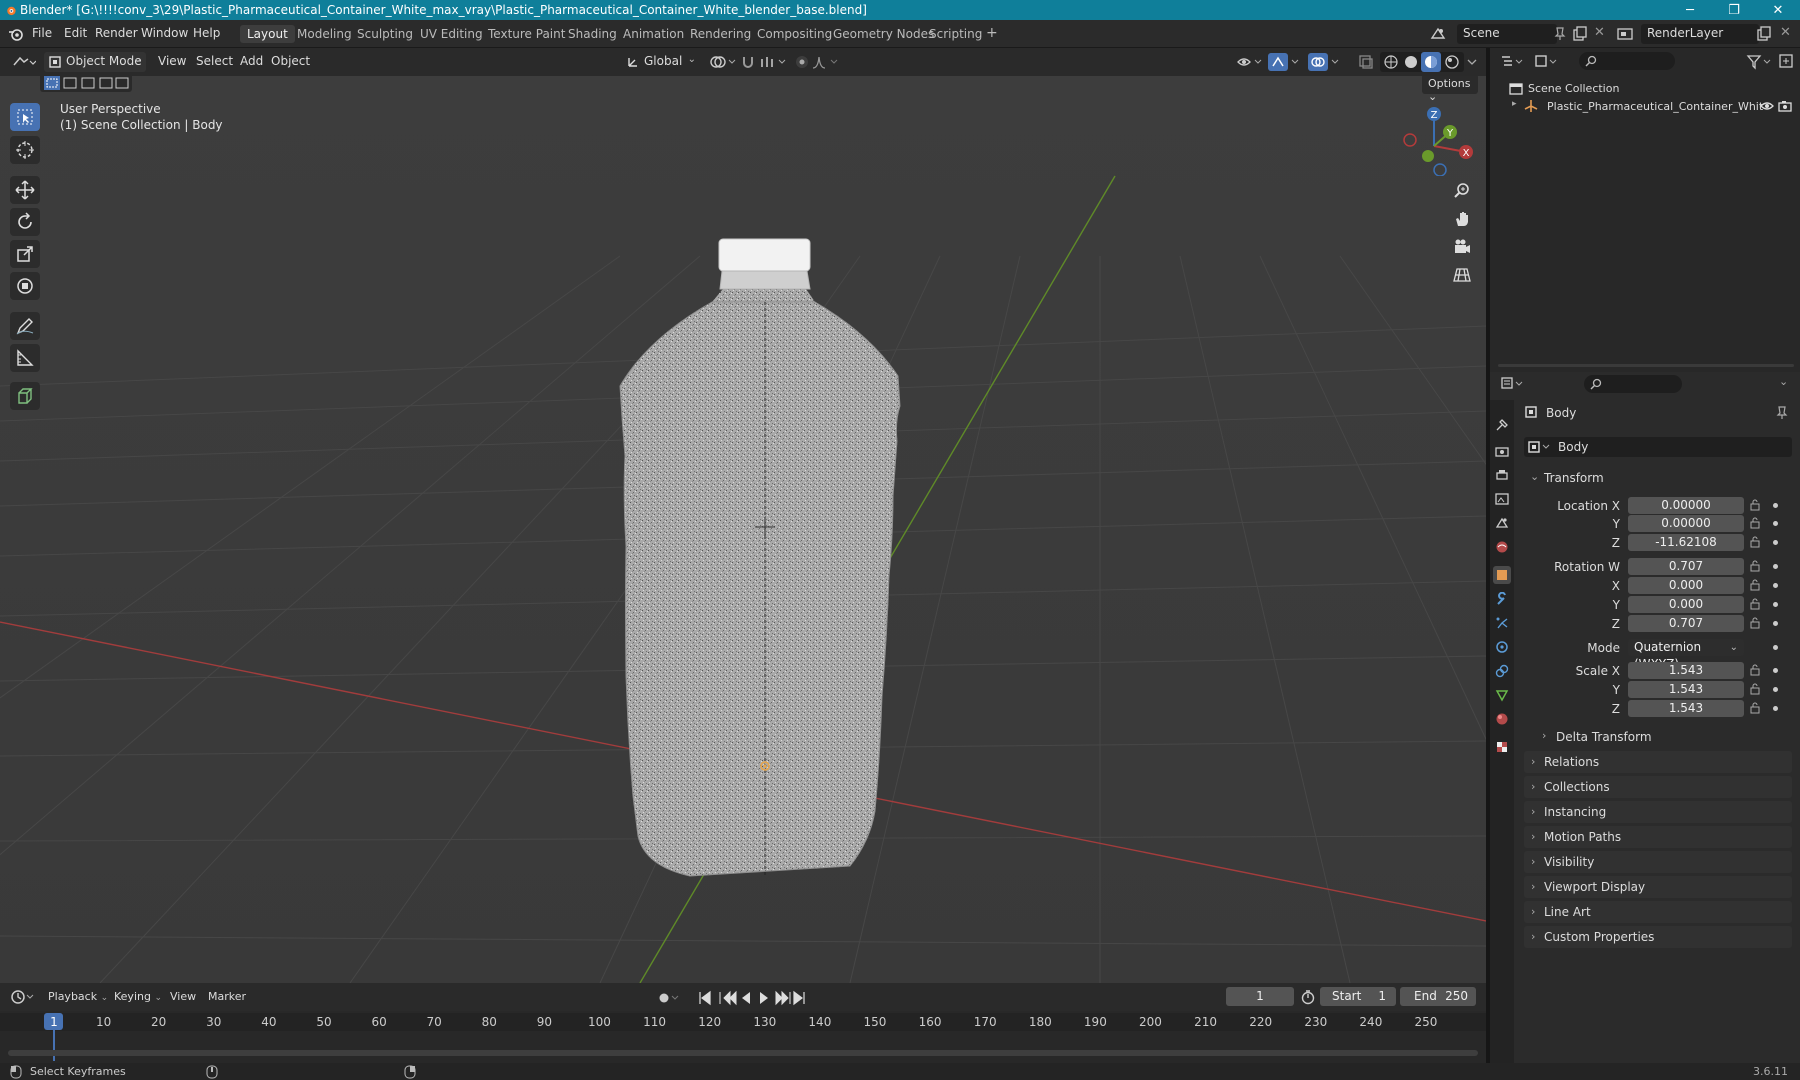 Image resolution: width=1800 pixels, height=1080 pixels. I want to click on transform-panel-header: ⌄ Transform, so click(1658, 478).